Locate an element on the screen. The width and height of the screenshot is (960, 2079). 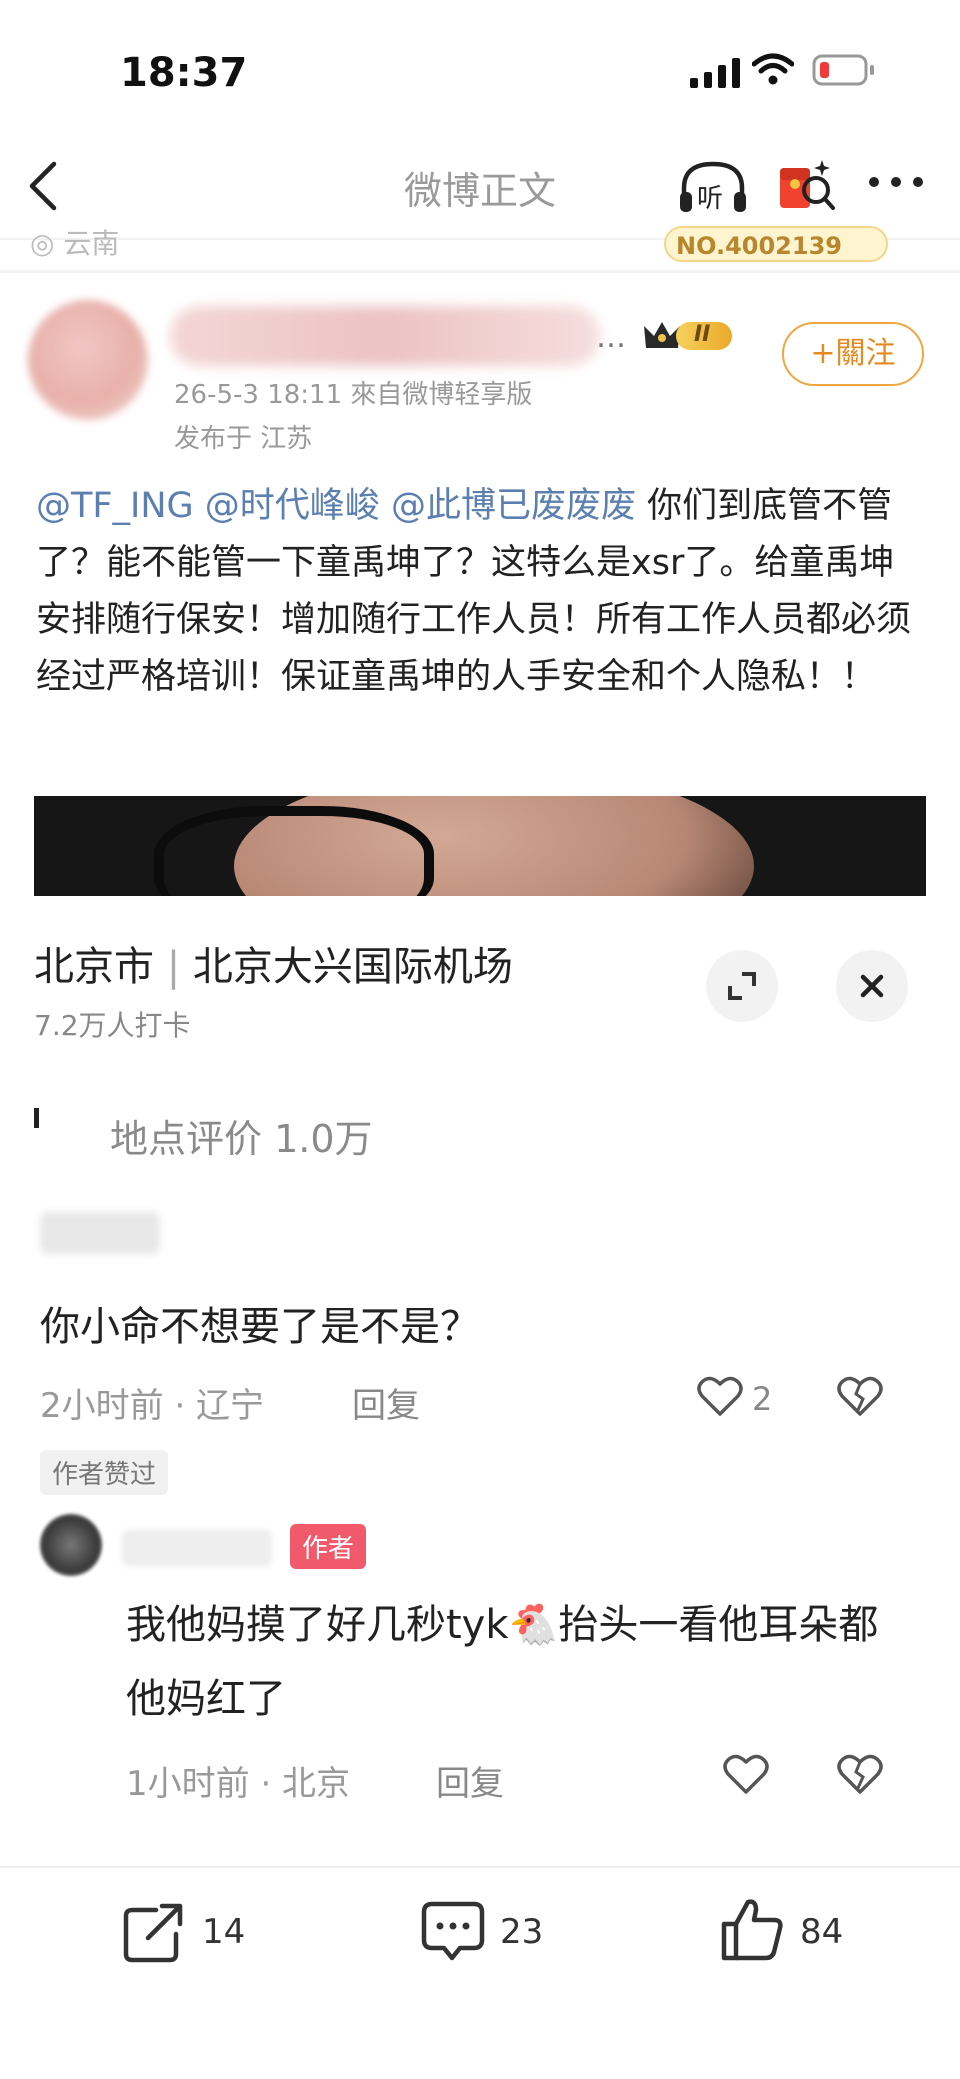
mention-link: @此博已废废废 is located at coordinates (513, 506).